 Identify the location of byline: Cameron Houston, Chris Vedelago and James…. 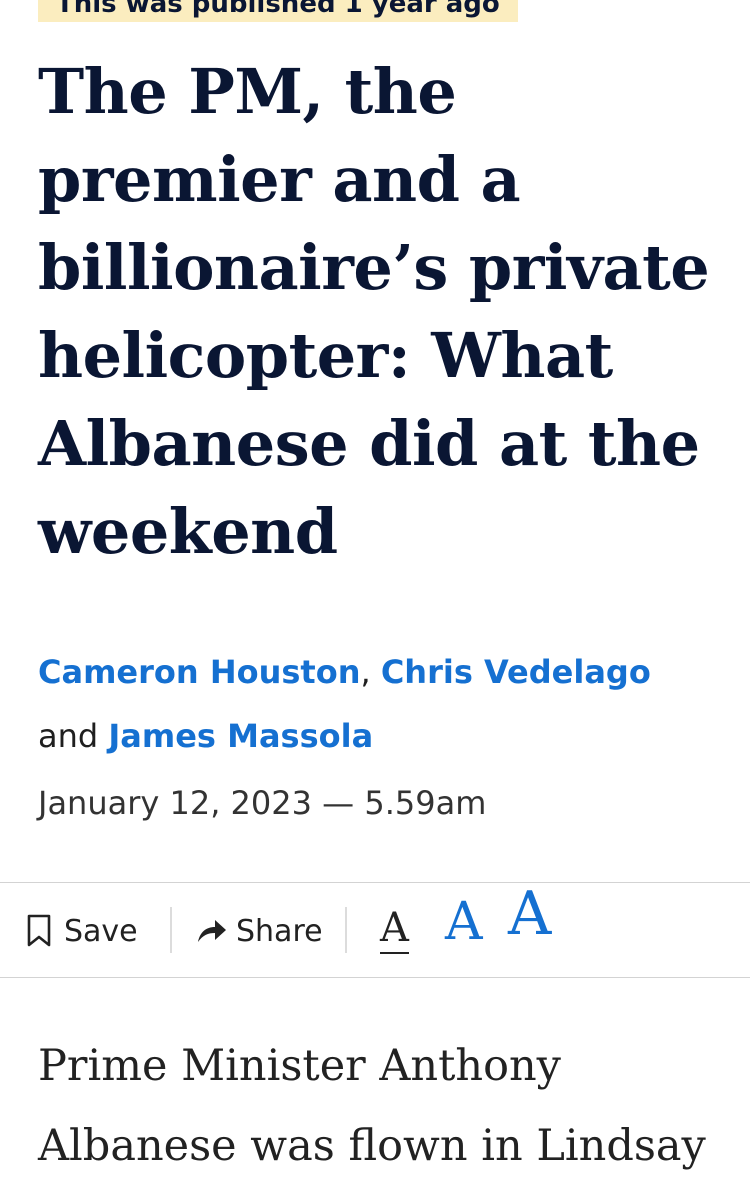
(383, 704).